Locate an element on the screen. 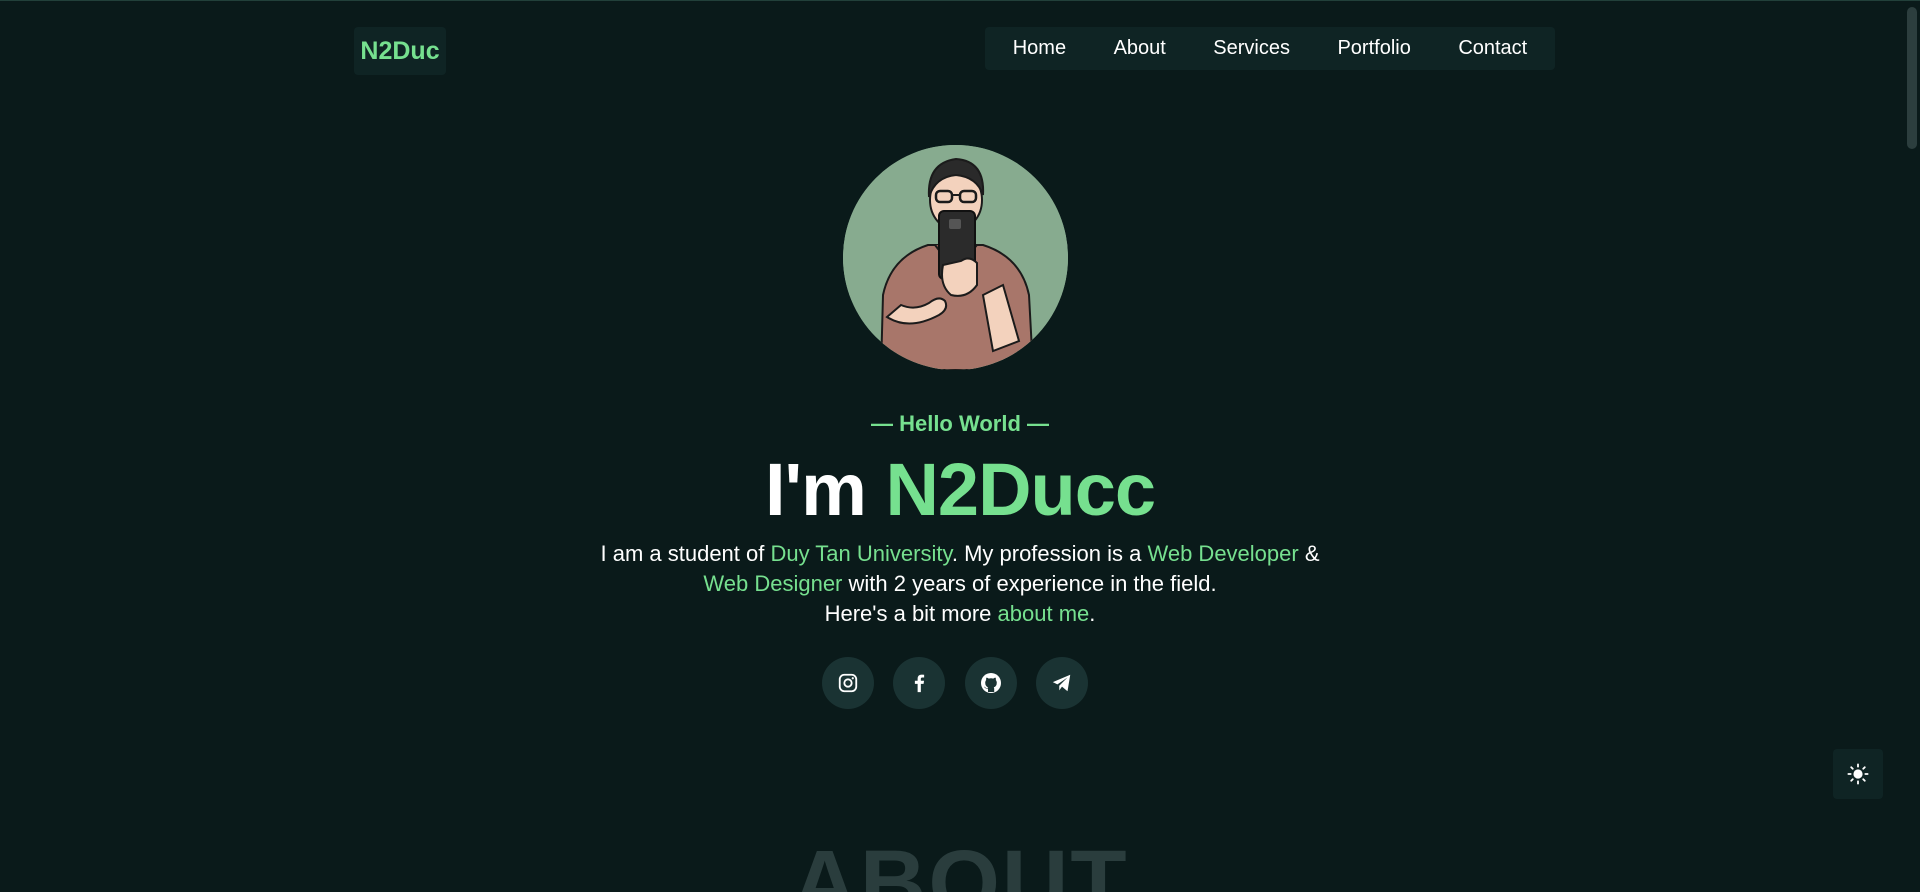 This screenshot has width=1920, height=892. headline-prefix: I'm is located at coordinates (825, 489).